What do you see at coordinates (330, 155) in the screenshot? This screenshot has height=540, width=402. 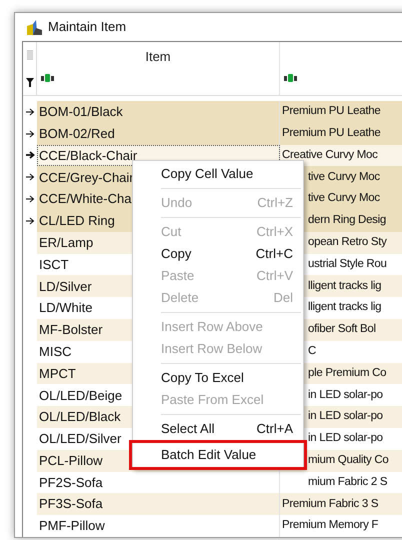 I see `table-cell-text: Creative Curvy Moc` at bounding box center [330, 155].